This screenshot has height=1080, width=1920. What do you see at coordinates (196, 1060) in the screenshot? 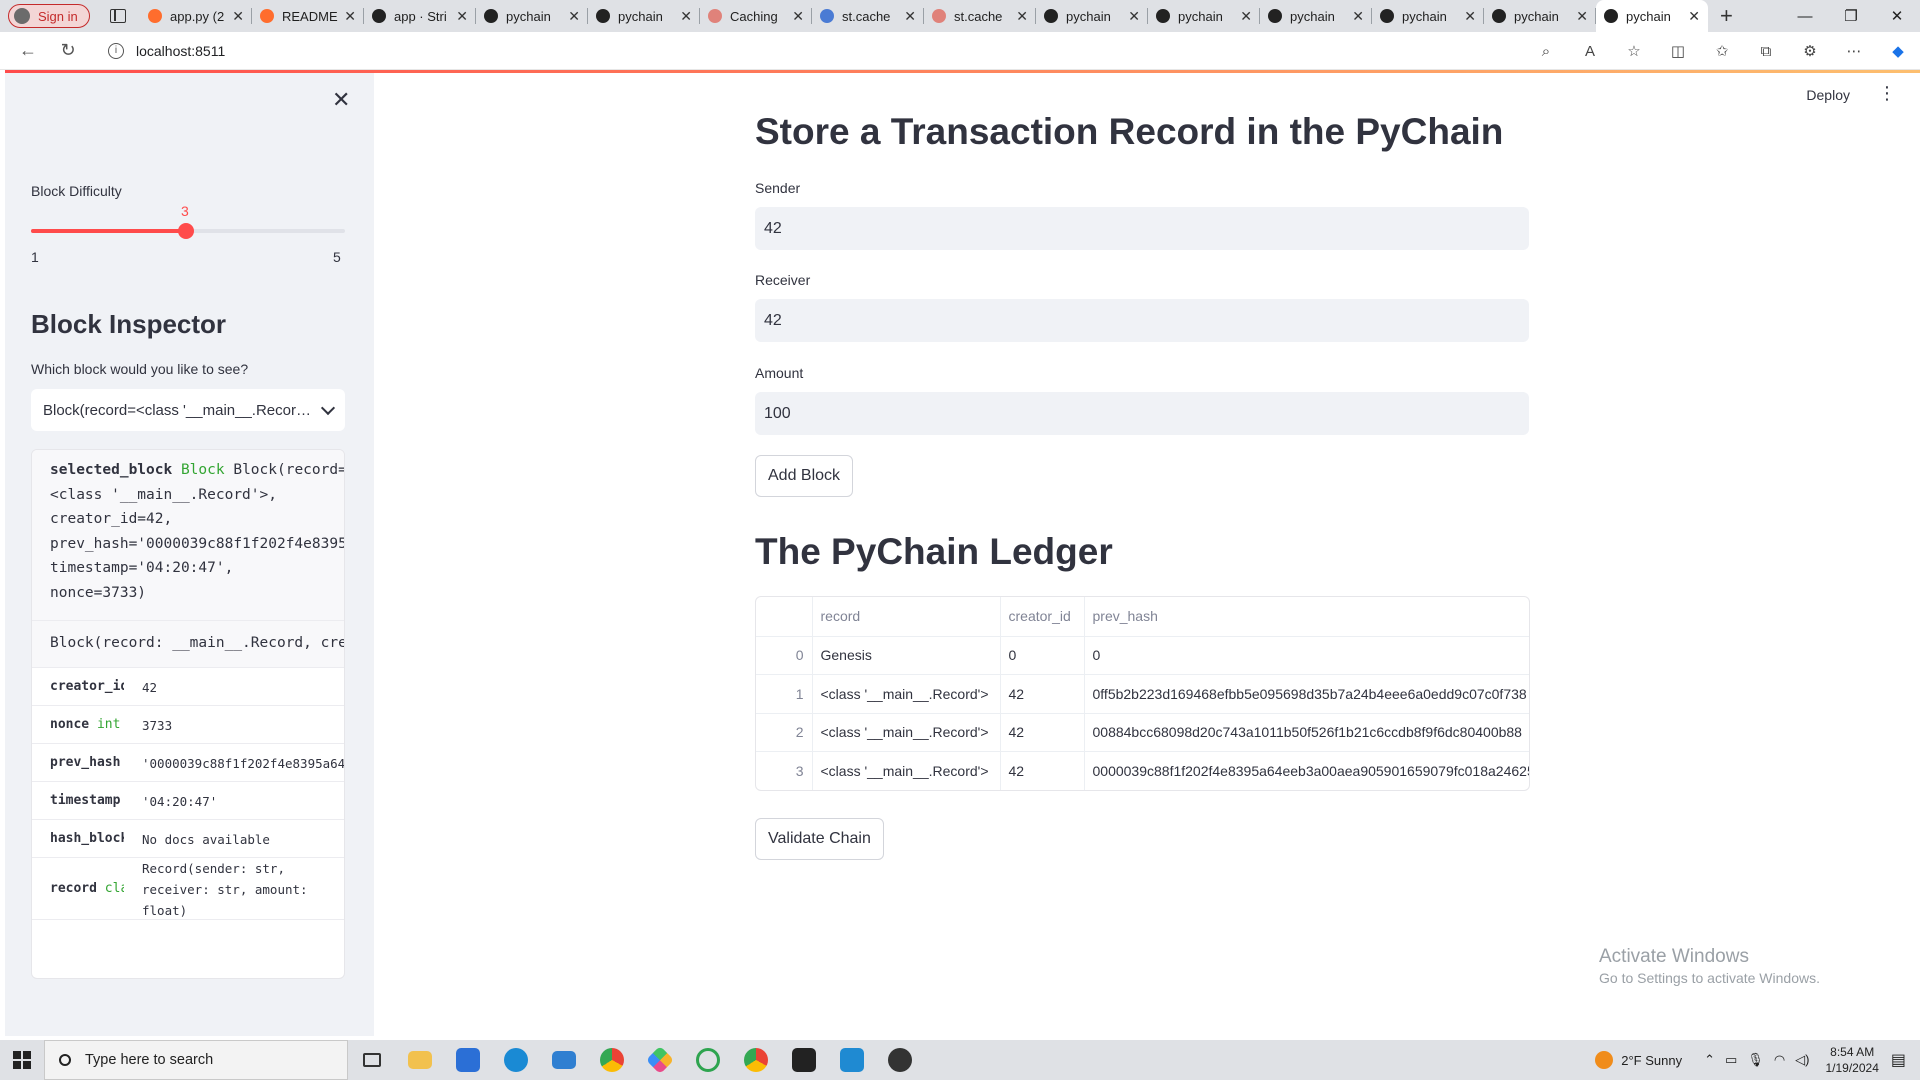
I see `taskbar-search: Type here to search` at bounding box center [196, 1060].